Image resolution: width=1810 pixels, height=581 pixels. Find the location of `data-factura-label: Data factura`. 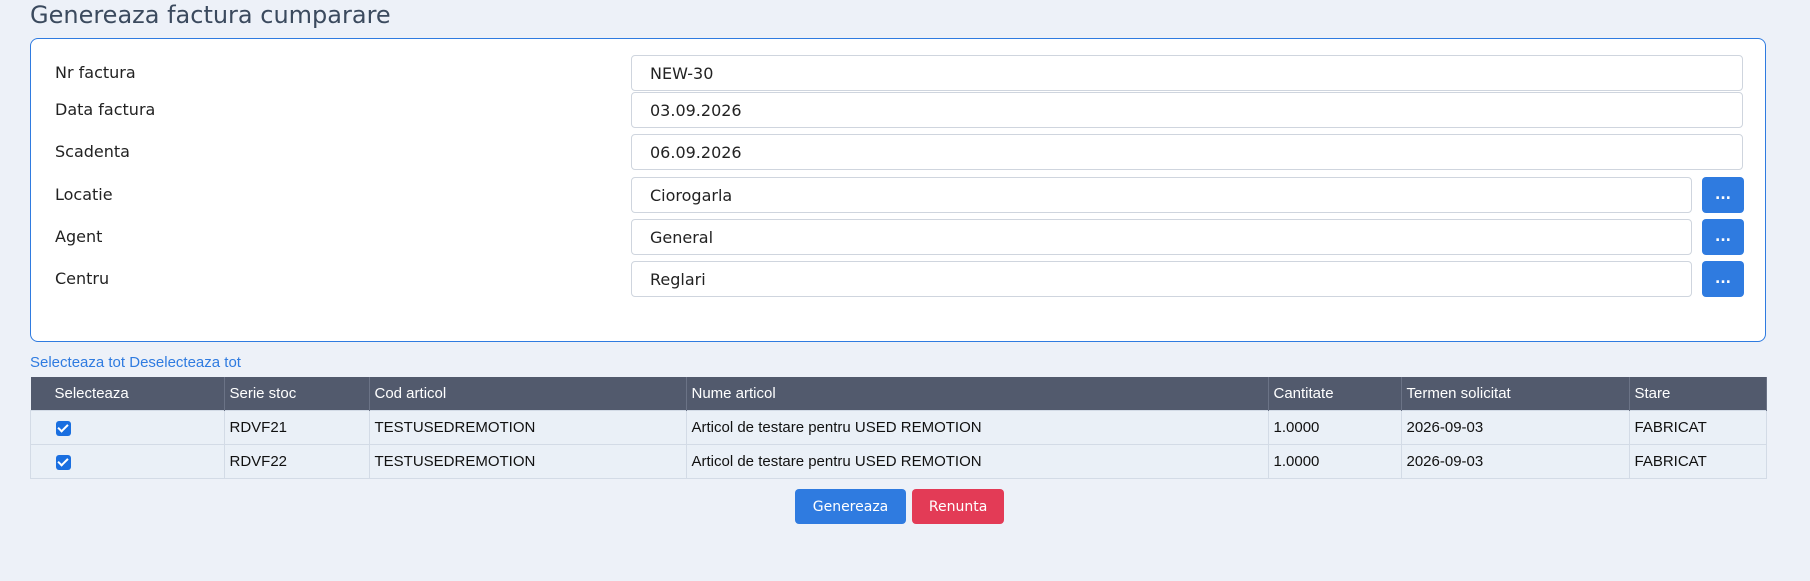

data-factura-label: Data factura is located at coordinates (105, 109).